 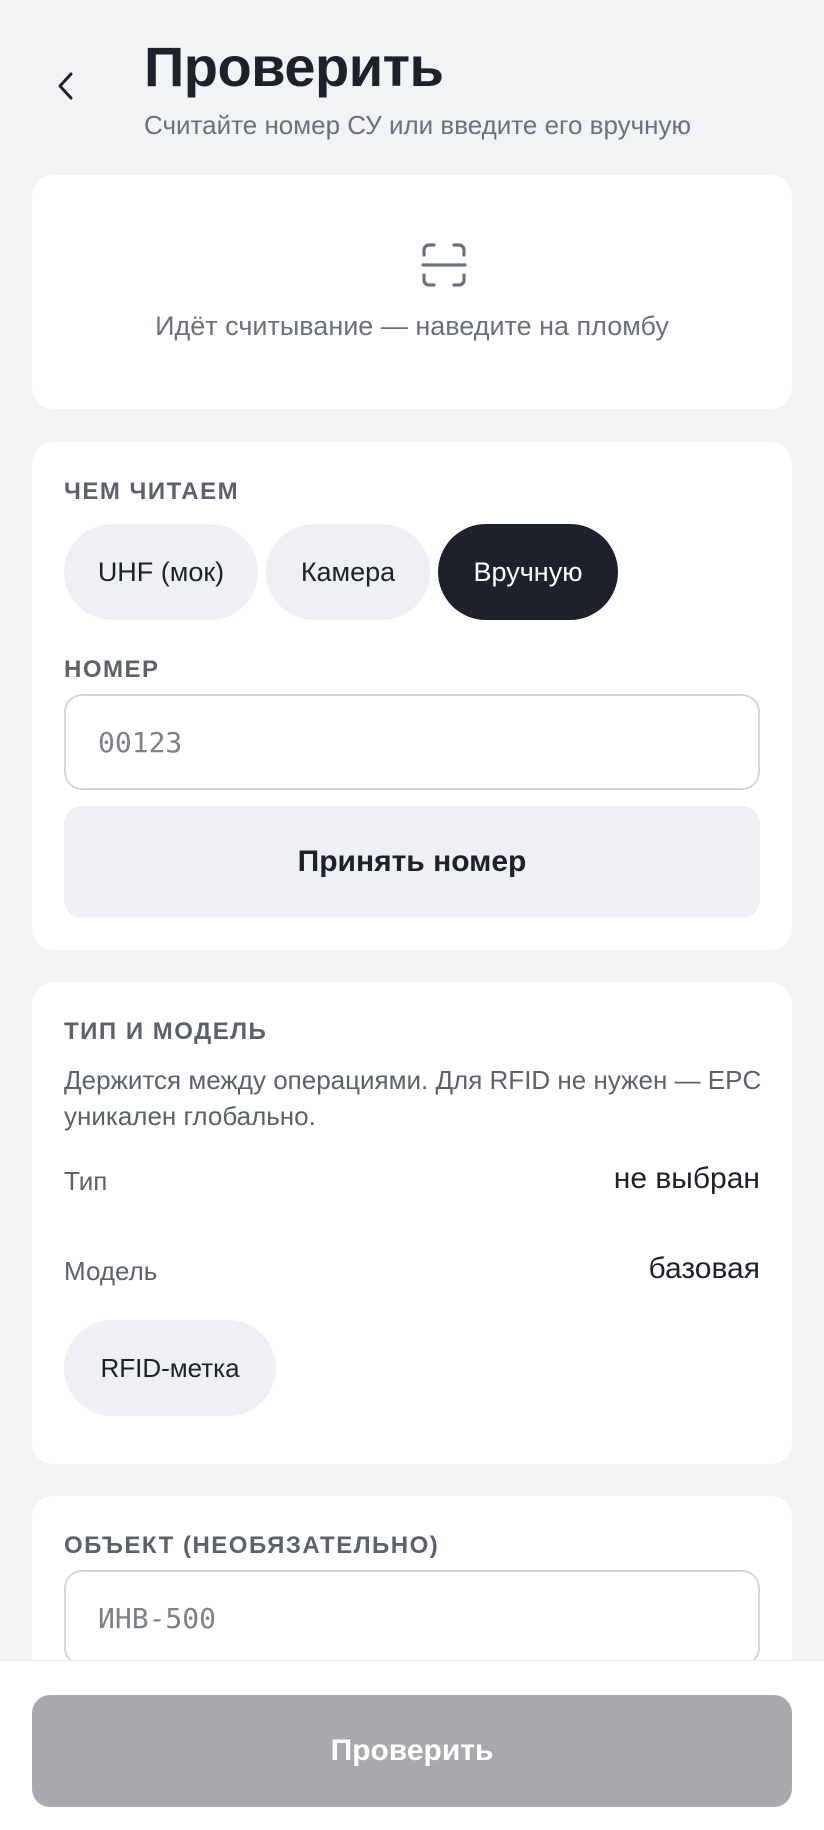 What do you see at coordinates (412, 326) in the screenshot?
I see `scan-status-text: Идёт считывание — наведите на пломбу` at bounding box center [412, 326].